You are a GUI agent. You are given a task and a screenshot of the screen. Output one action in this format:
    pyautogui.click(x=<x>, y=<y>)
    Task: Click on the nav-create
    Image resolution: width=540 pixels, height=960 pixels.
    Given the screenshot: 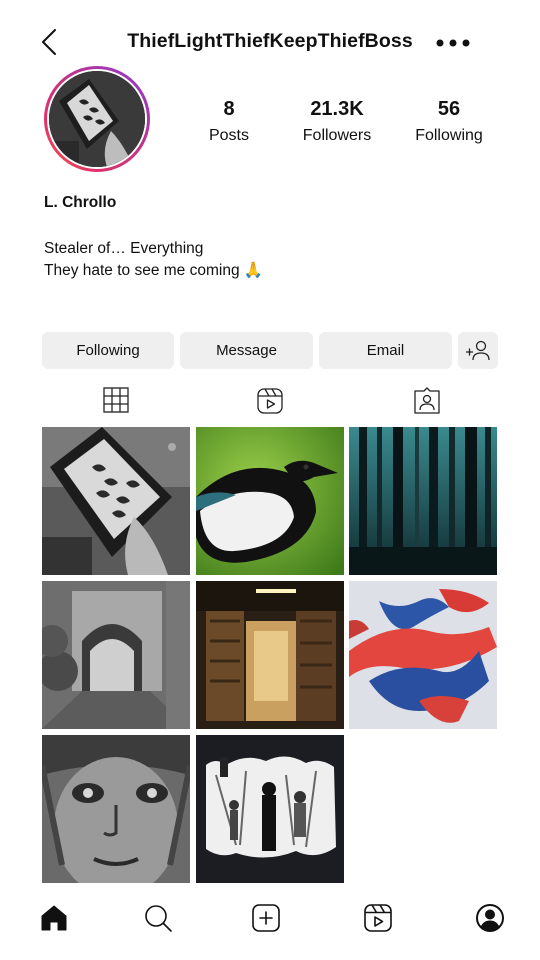 What is the action you would take?
    pyautogui.click(x=266, y=918)
    